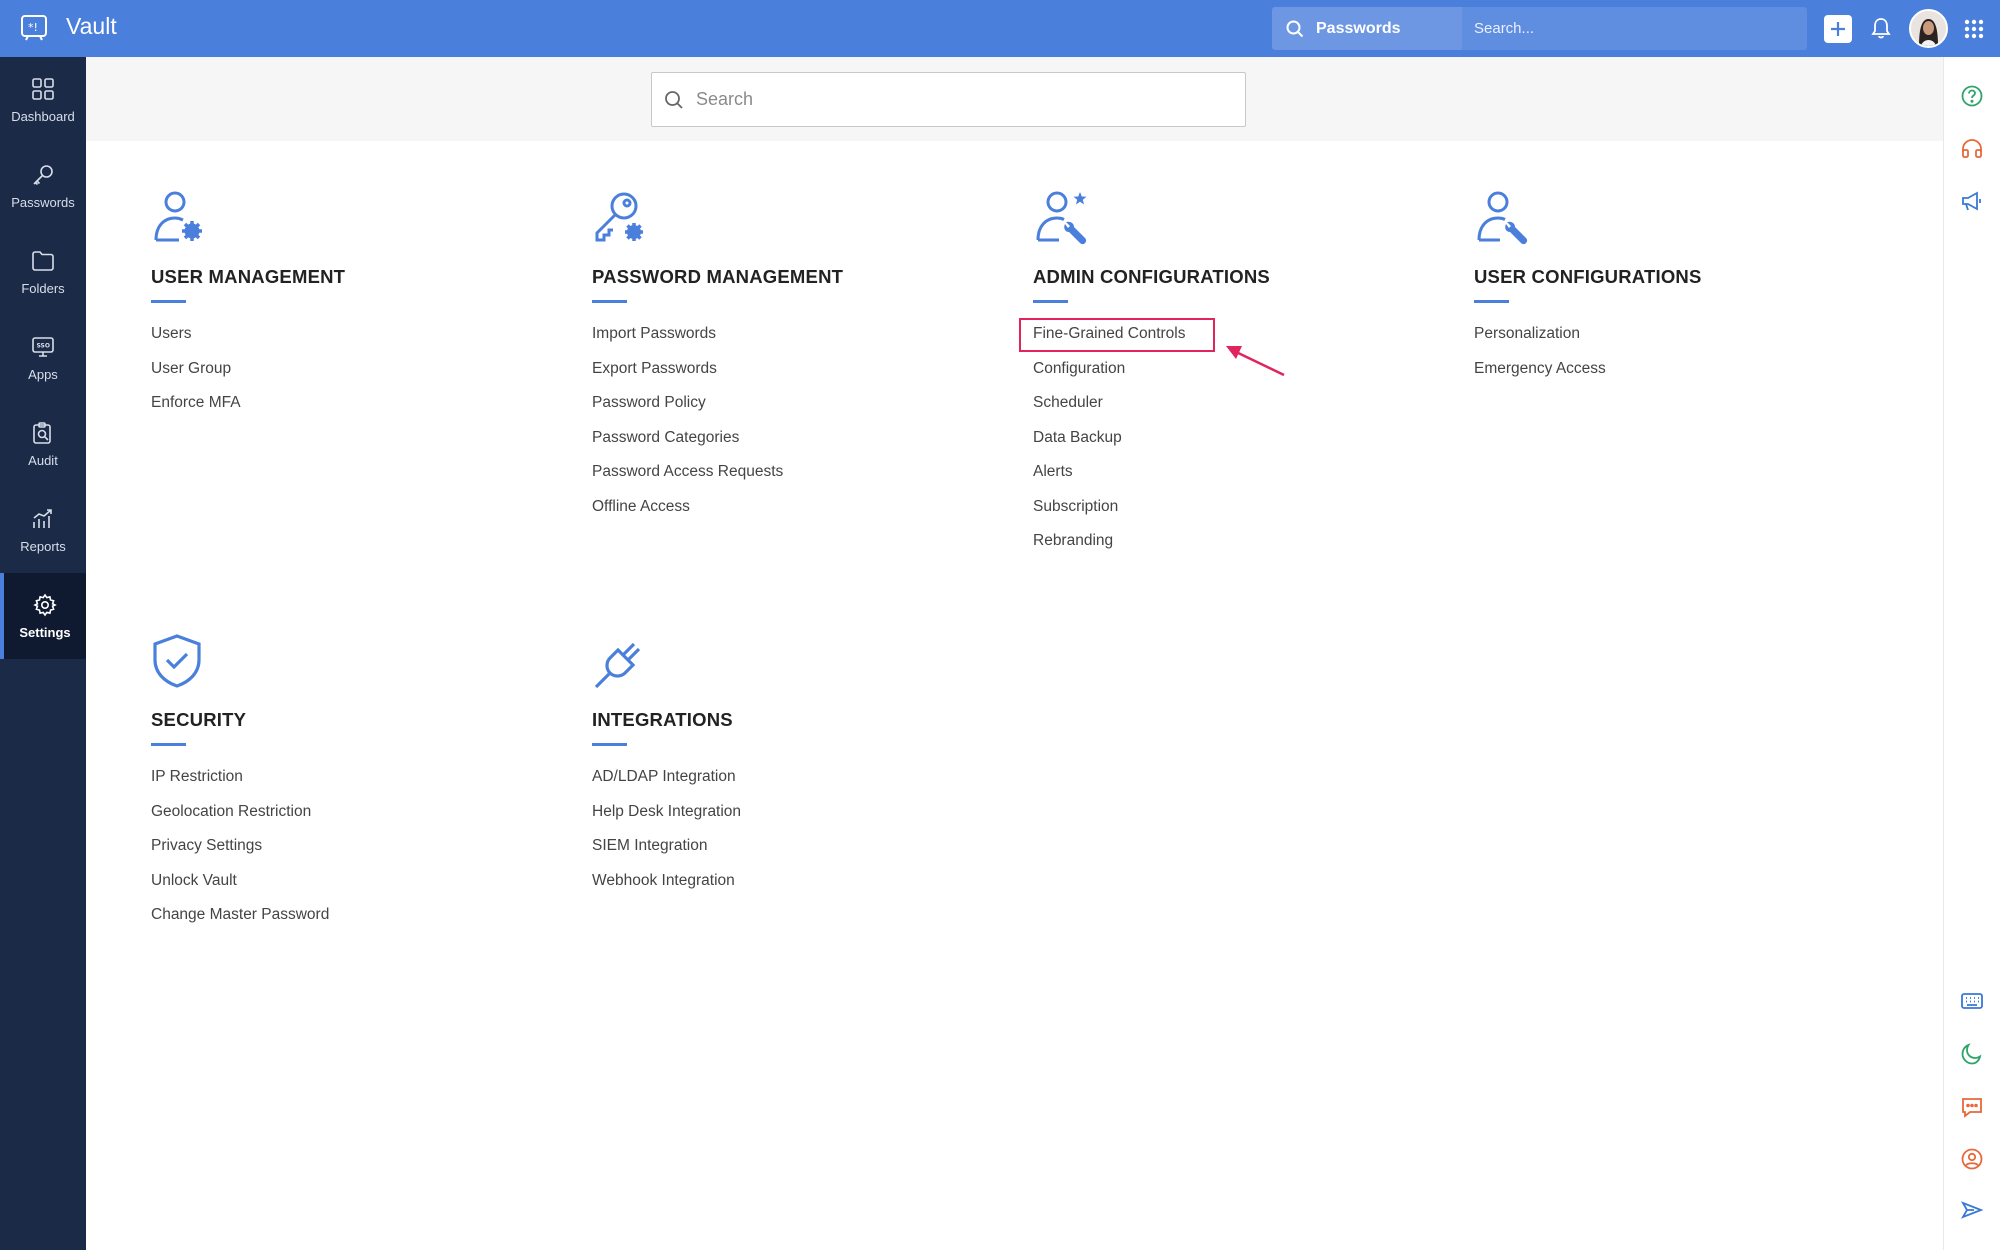  Describe the element at coordinates (1972, 1159) in the screenshot. I see `contact-icon` at that location.